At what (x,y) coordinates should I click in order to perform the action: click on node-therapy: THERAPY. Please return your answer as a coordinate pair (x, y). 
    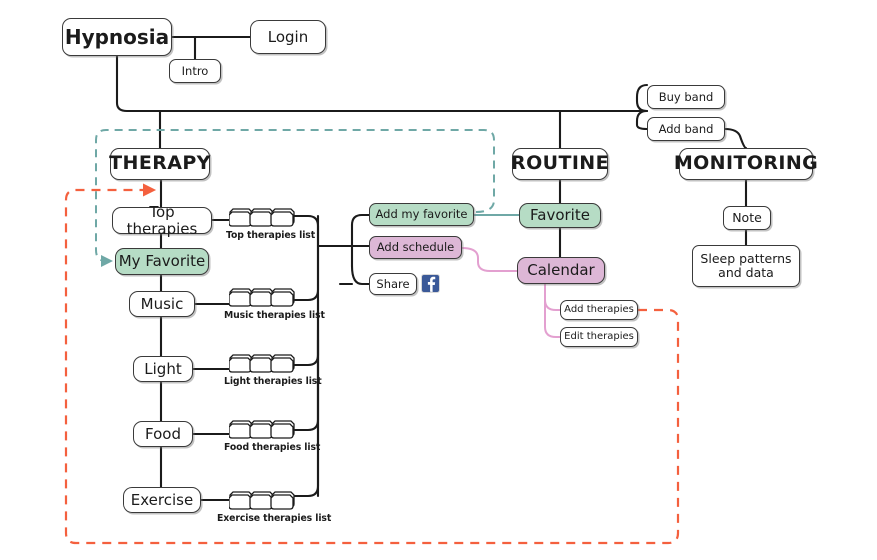
    Looking at the image, I should click on (160, 164).